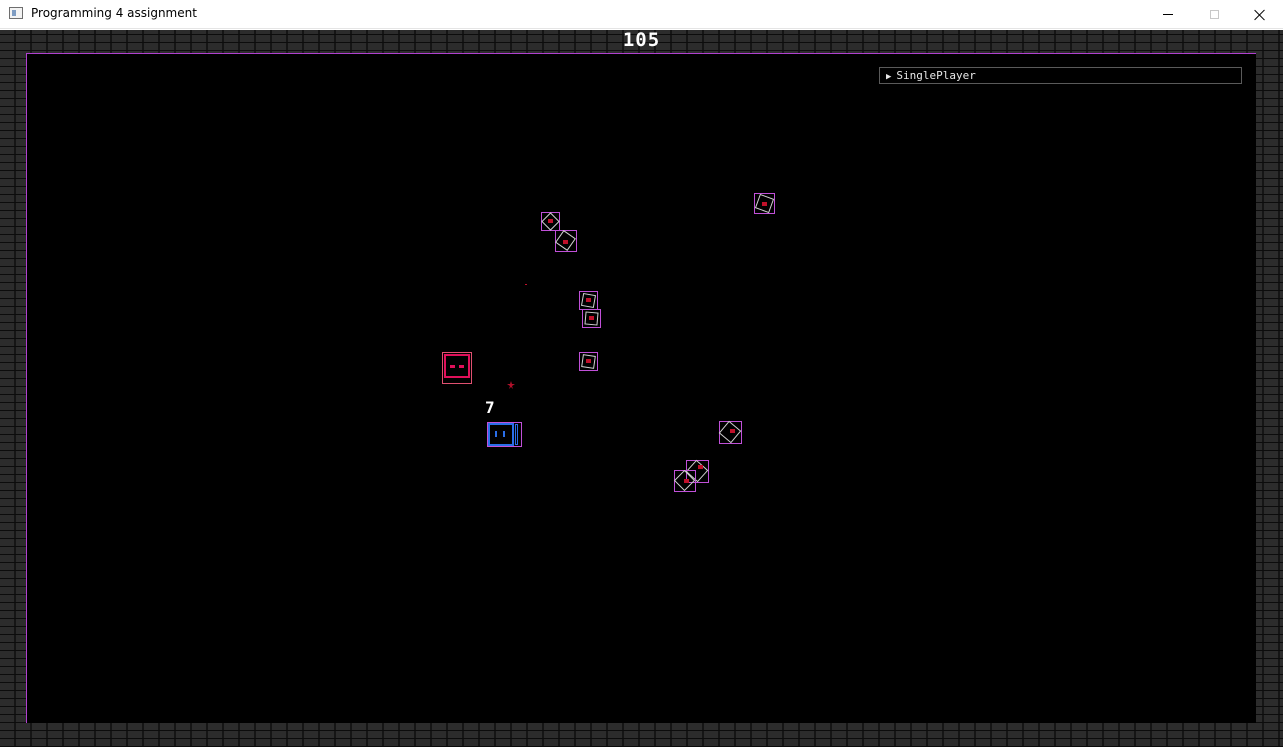  What do you see at coordinates (16, 13) in the screenshot?
I see `app-icon` at bounding box center [16, 13].